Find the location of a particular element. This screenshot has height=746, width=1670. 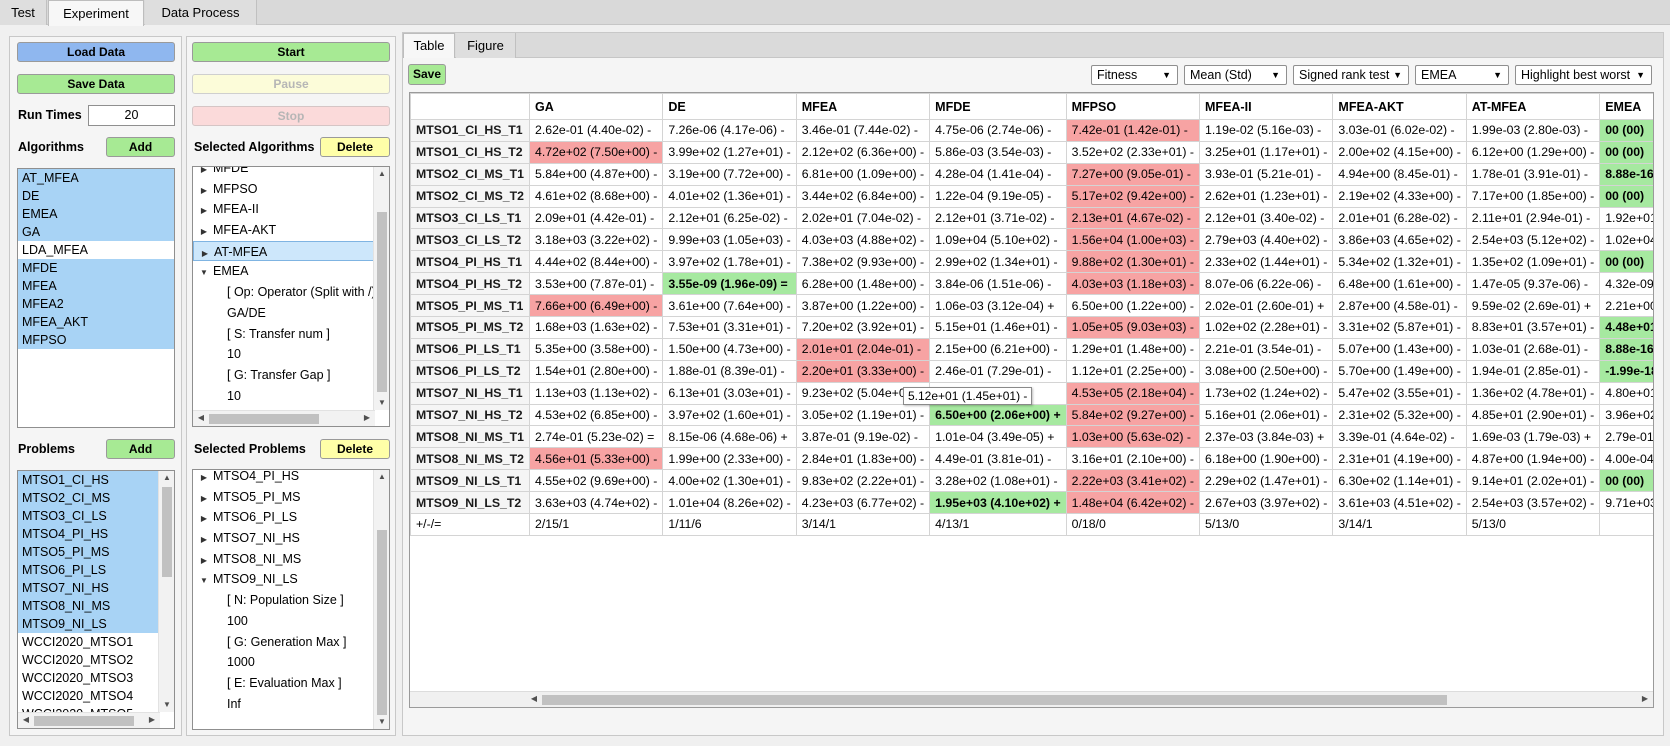

statistic-dropdown: Mean (Std) ▼ is located at coordinates (1235, 75).